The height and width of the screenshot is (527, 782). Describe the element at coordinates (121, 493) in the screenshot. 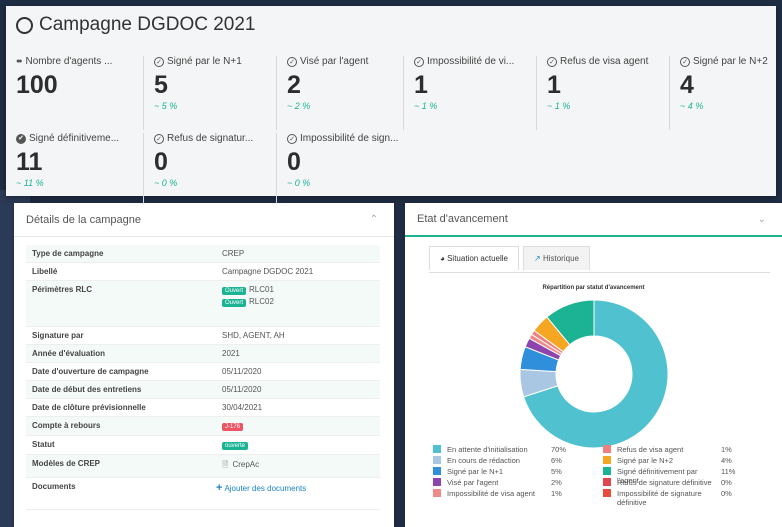

I see `row-key: Documents` at that location.